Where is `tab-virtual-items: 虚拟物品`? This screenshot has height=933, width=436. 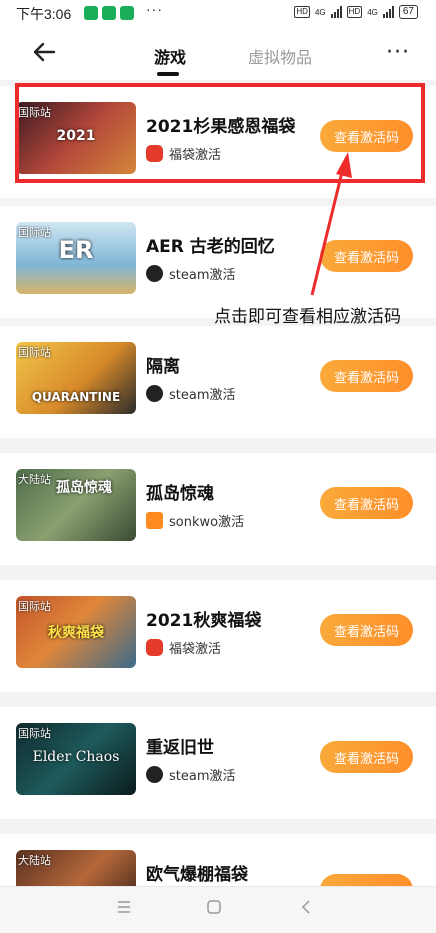 tab-virtual-items: 虚拟物品 is located at coordinates (280, 56).